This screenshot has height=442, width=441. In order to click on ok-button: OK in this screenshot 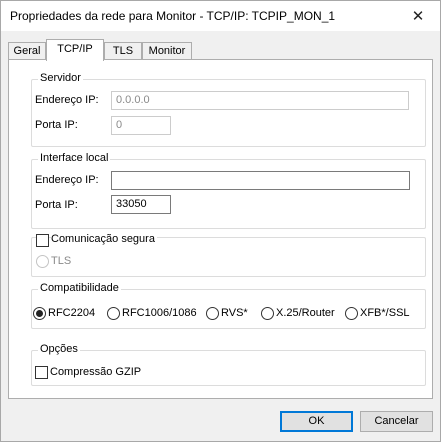, I will do `click(316, 421)`.